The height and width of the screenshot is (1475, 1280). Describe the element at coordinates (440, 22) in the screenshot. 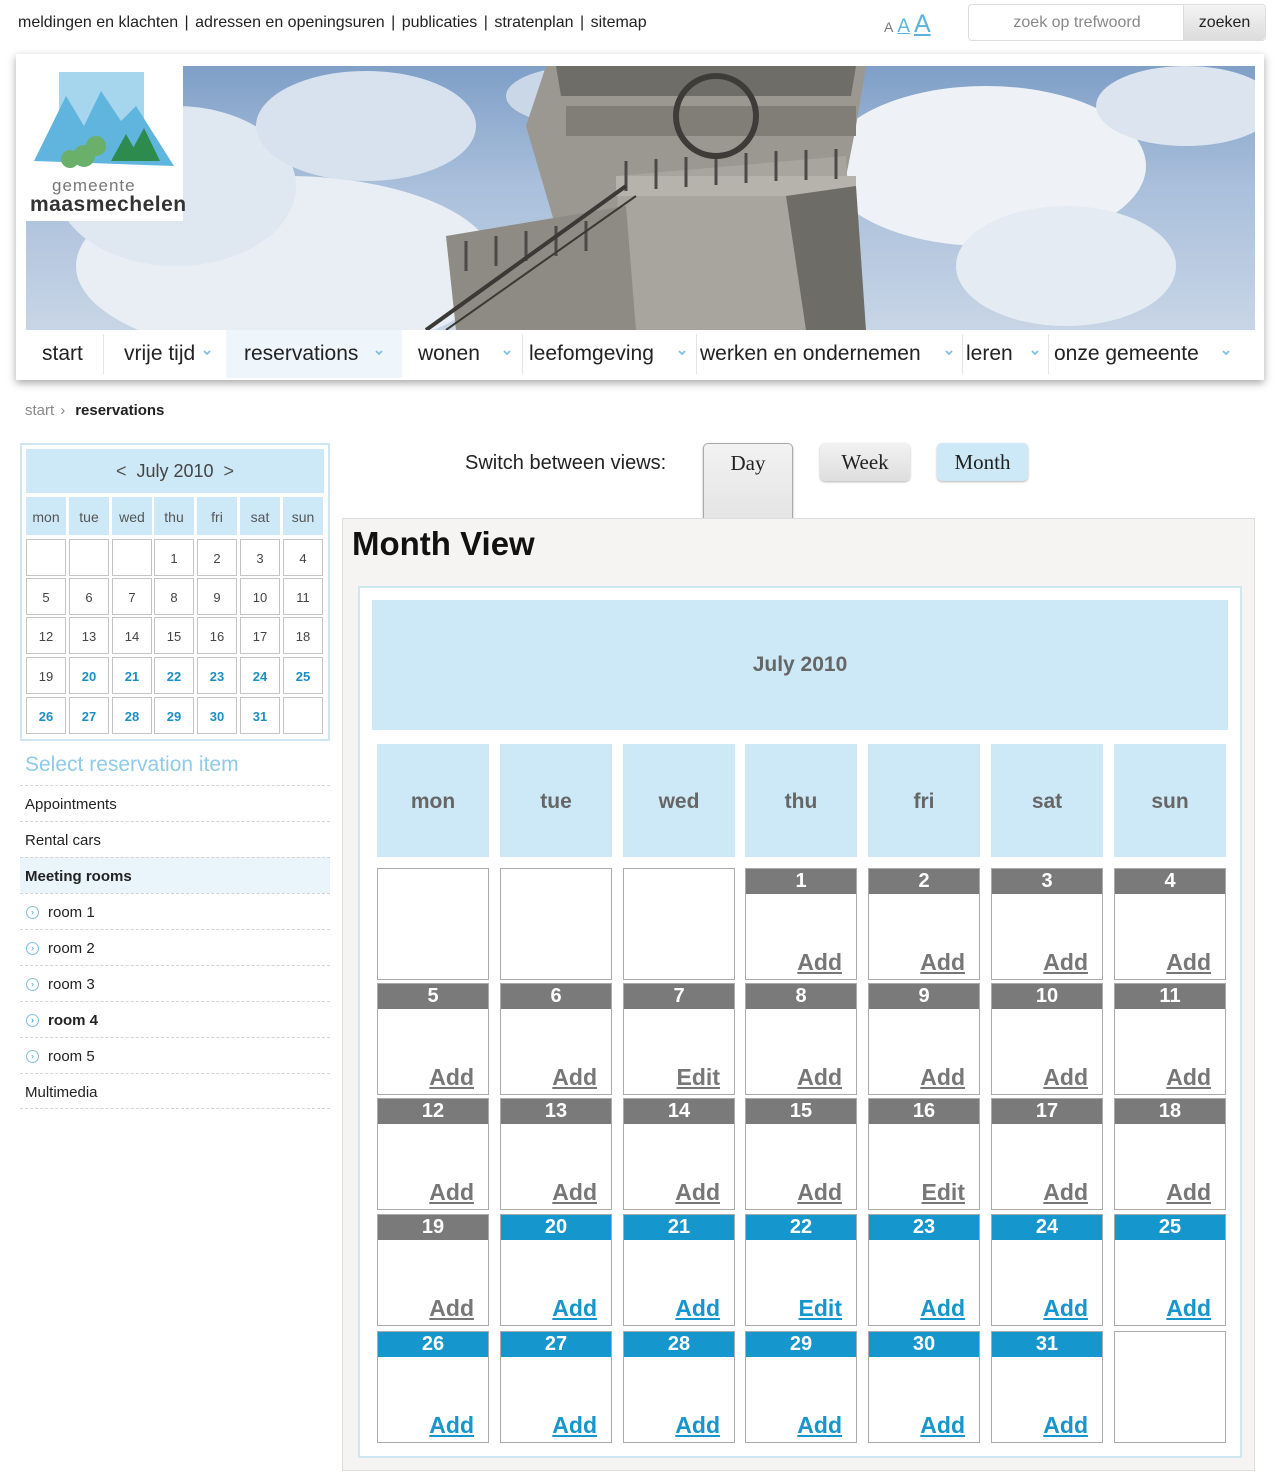

I see `top-link-publicaties: publicaties` at that location.